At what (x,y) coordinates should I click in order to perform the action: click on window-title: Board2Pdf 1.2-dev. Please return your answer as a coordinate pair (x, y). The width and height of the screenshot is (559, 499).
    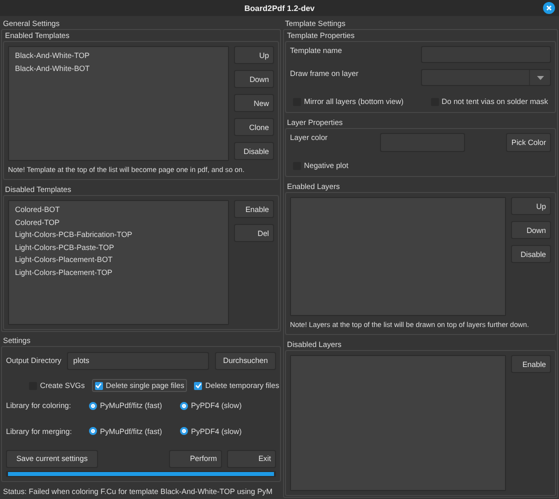
    Looking at the image, I should click on (279, 8).